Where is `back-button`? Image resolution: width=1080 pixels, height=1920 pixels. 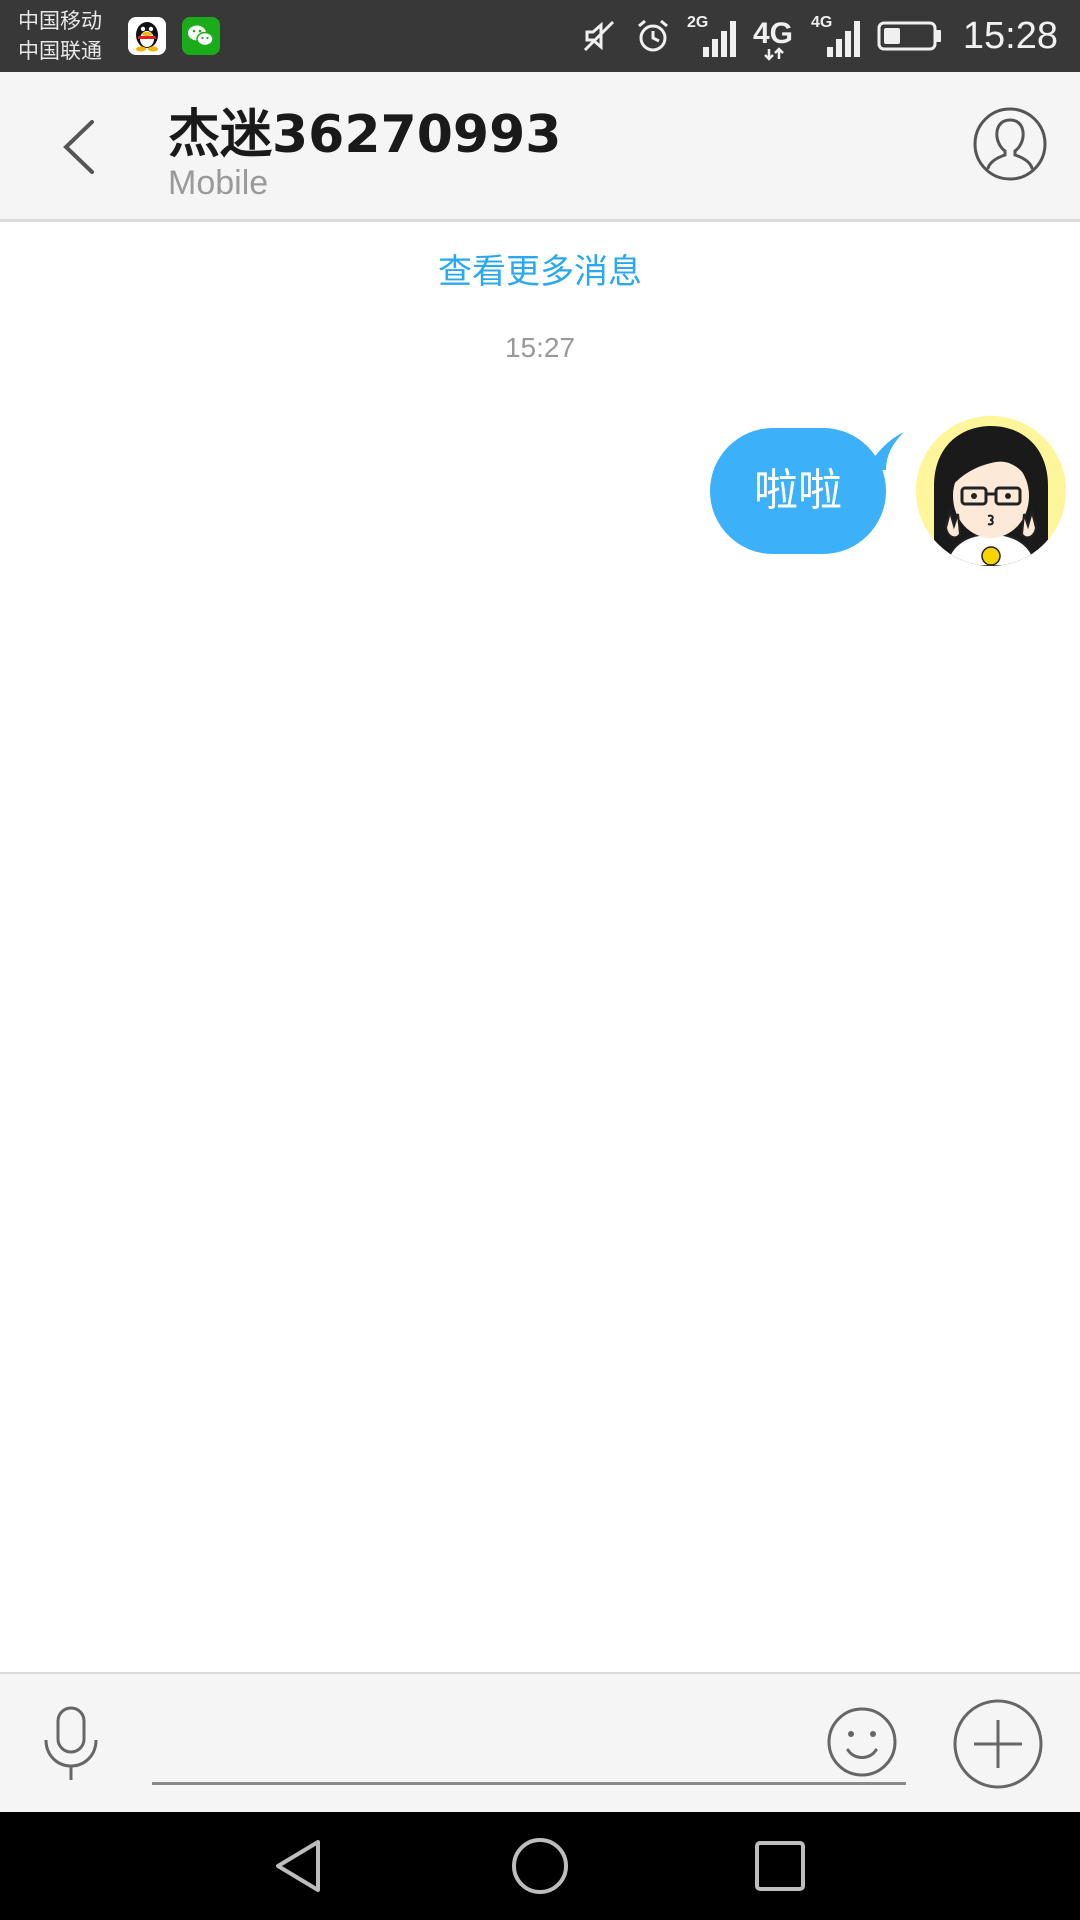
back-button is located at coordinates (80, 147).